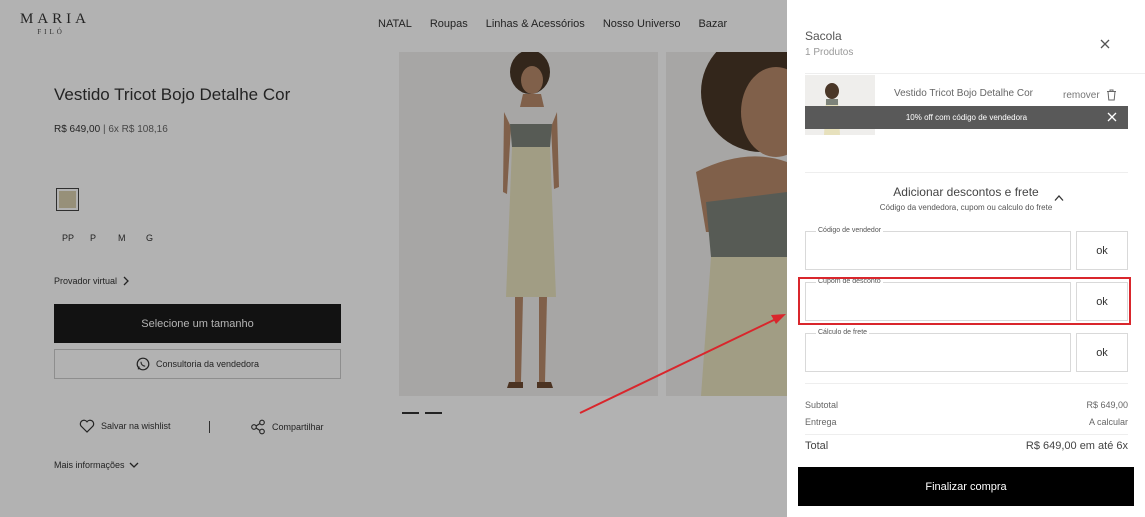 The width and height of the screenshot is (1145, 517). I want to click on shipping-input, so click(938, 352).